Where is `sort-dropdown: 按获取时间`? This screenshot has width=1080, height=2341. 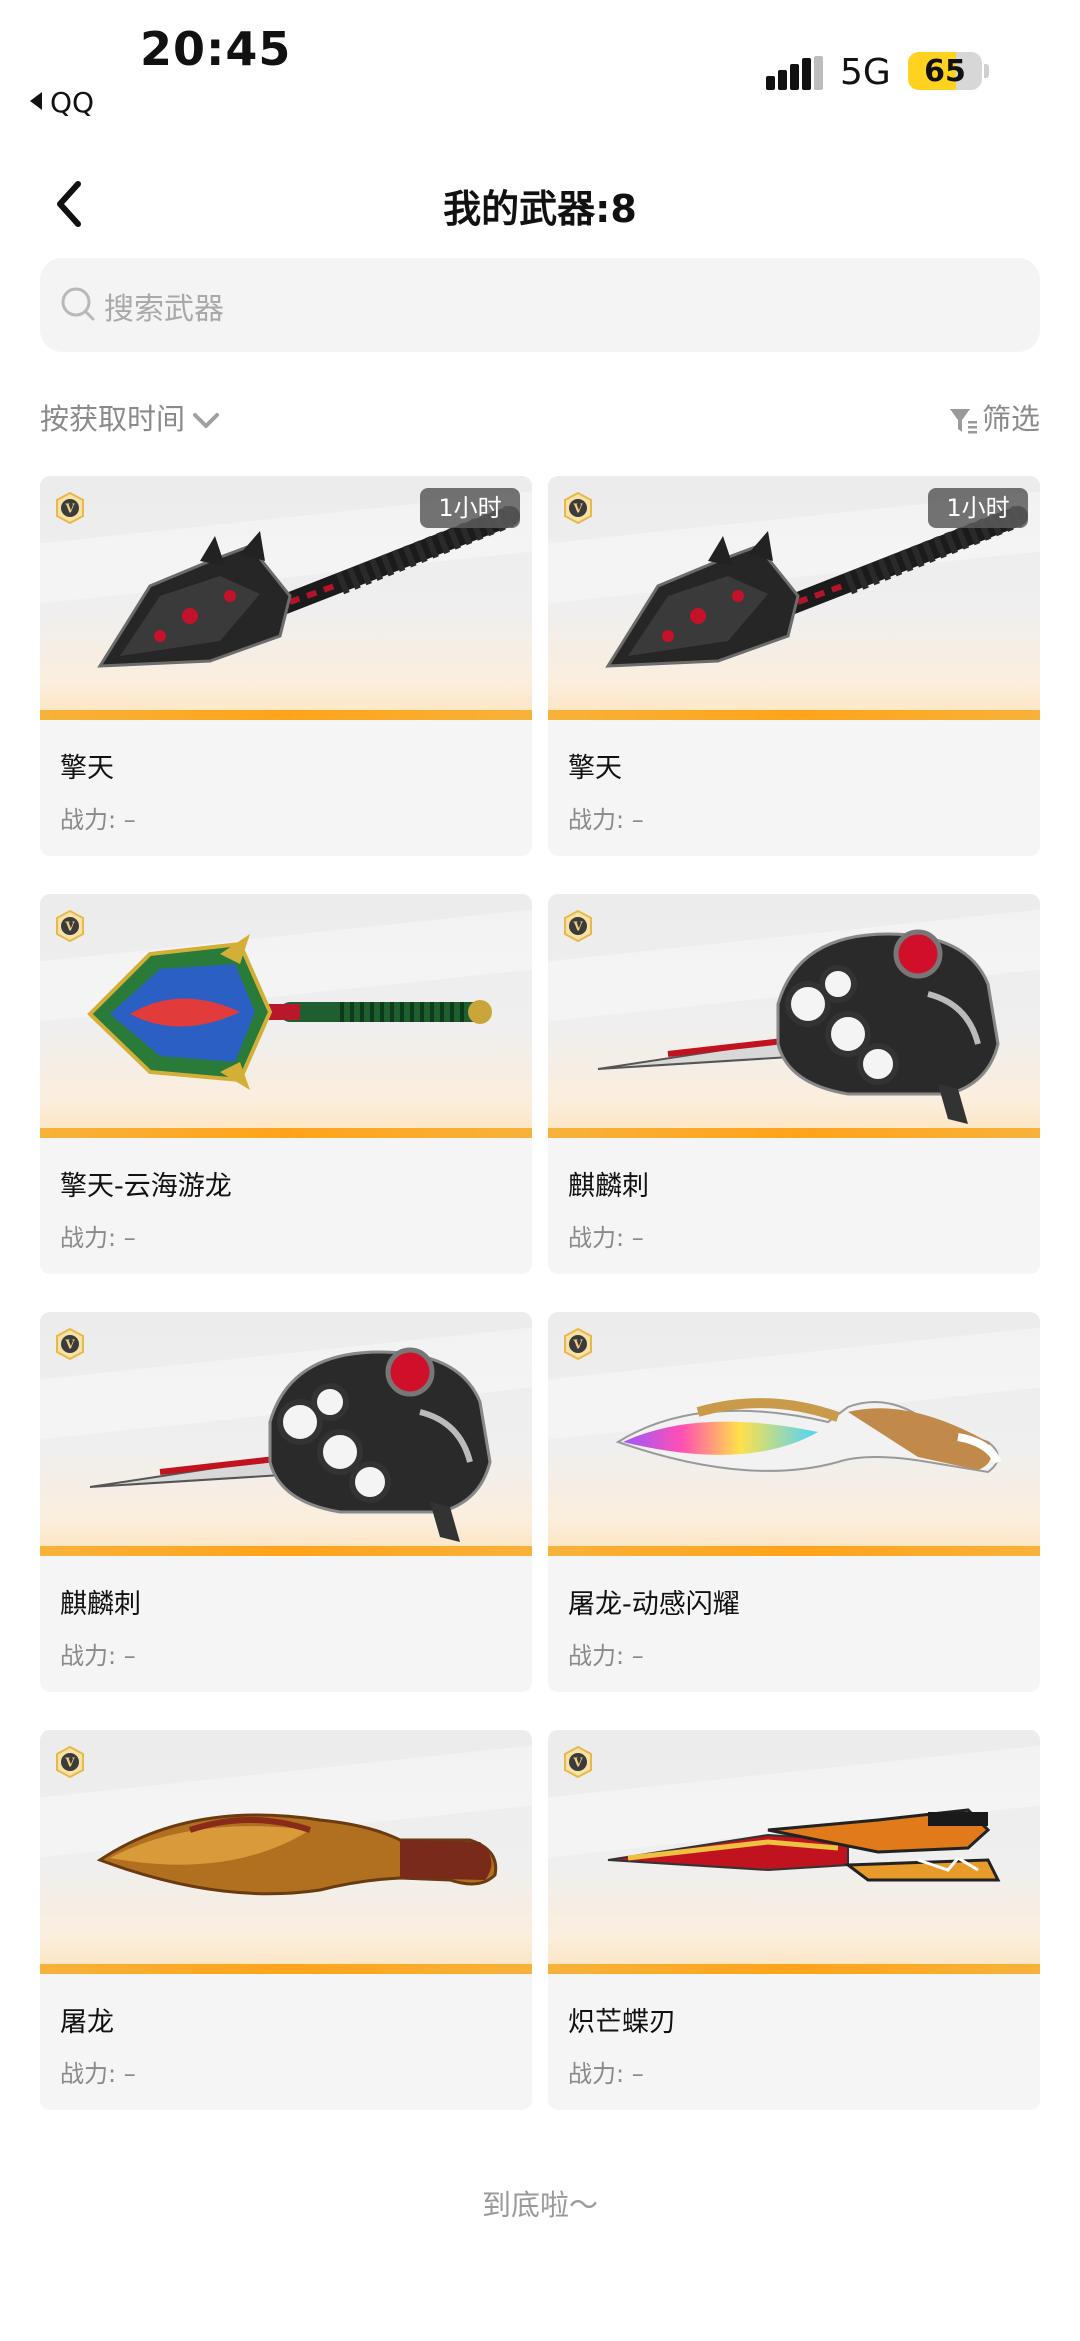 sort-dropdown: 按获取时间 is located at coordinates (130, 417).